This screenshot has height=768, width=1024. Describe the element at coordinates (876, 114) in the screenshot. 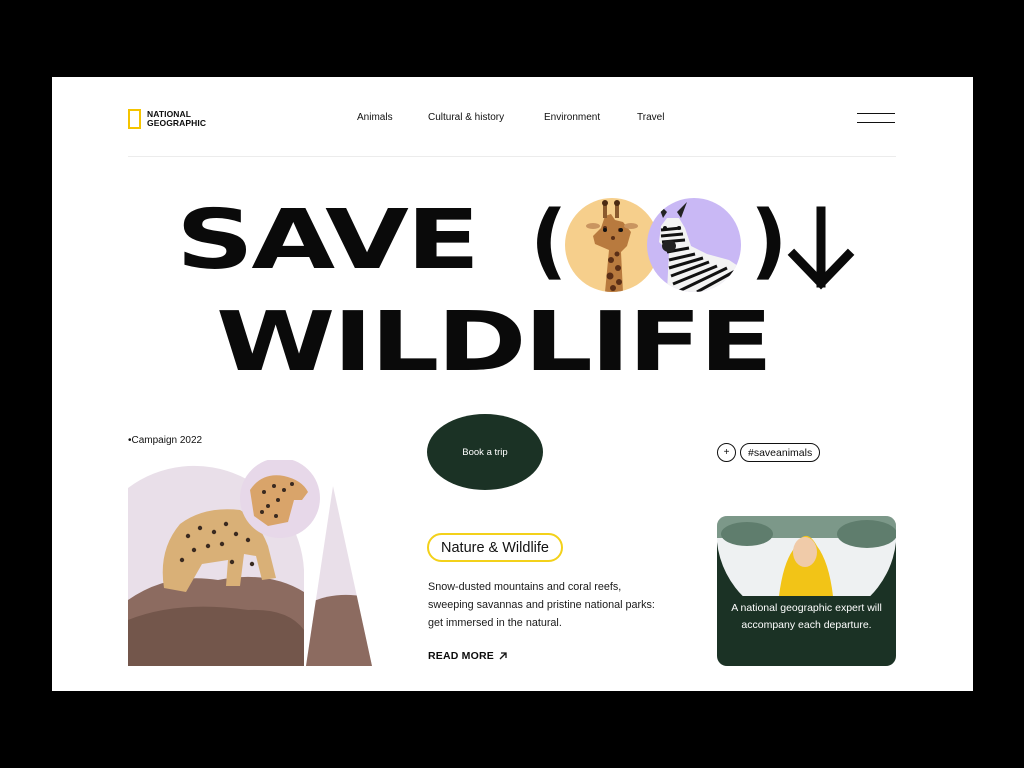

I see `hamburger-icon` at that location.